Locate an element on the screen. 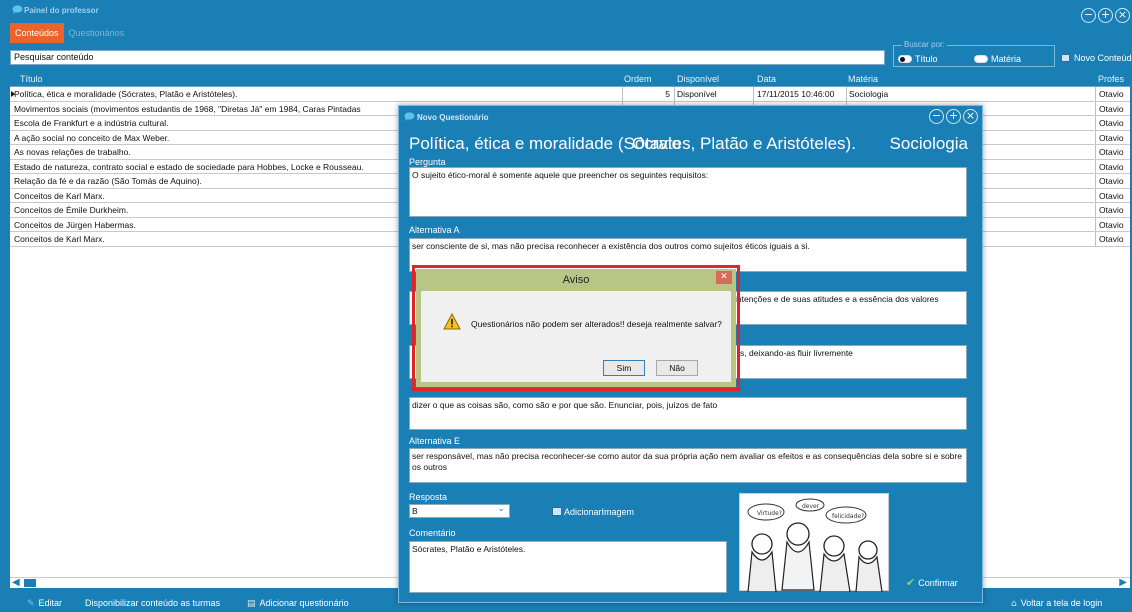 The height and width of the screenshot is (612, 1132). add-quiz-button: ▤ Adicionar questionário is located at coordinates (298, 603).